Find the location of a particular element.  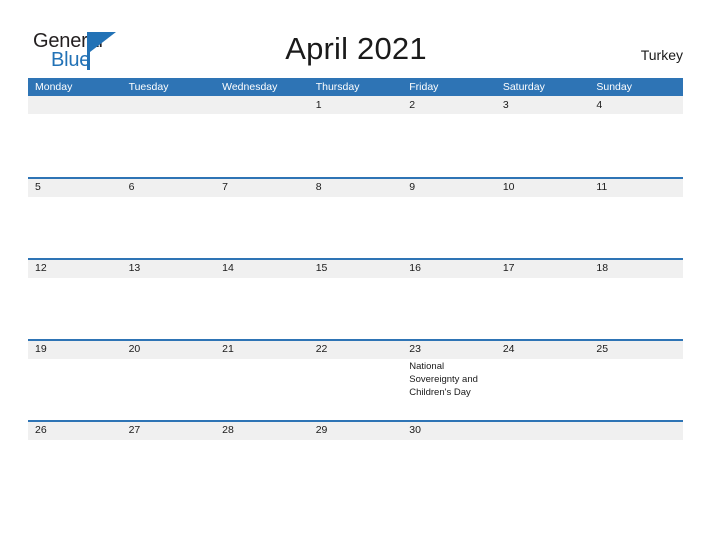

day-number: 2 is located at coordinates (412, 104).